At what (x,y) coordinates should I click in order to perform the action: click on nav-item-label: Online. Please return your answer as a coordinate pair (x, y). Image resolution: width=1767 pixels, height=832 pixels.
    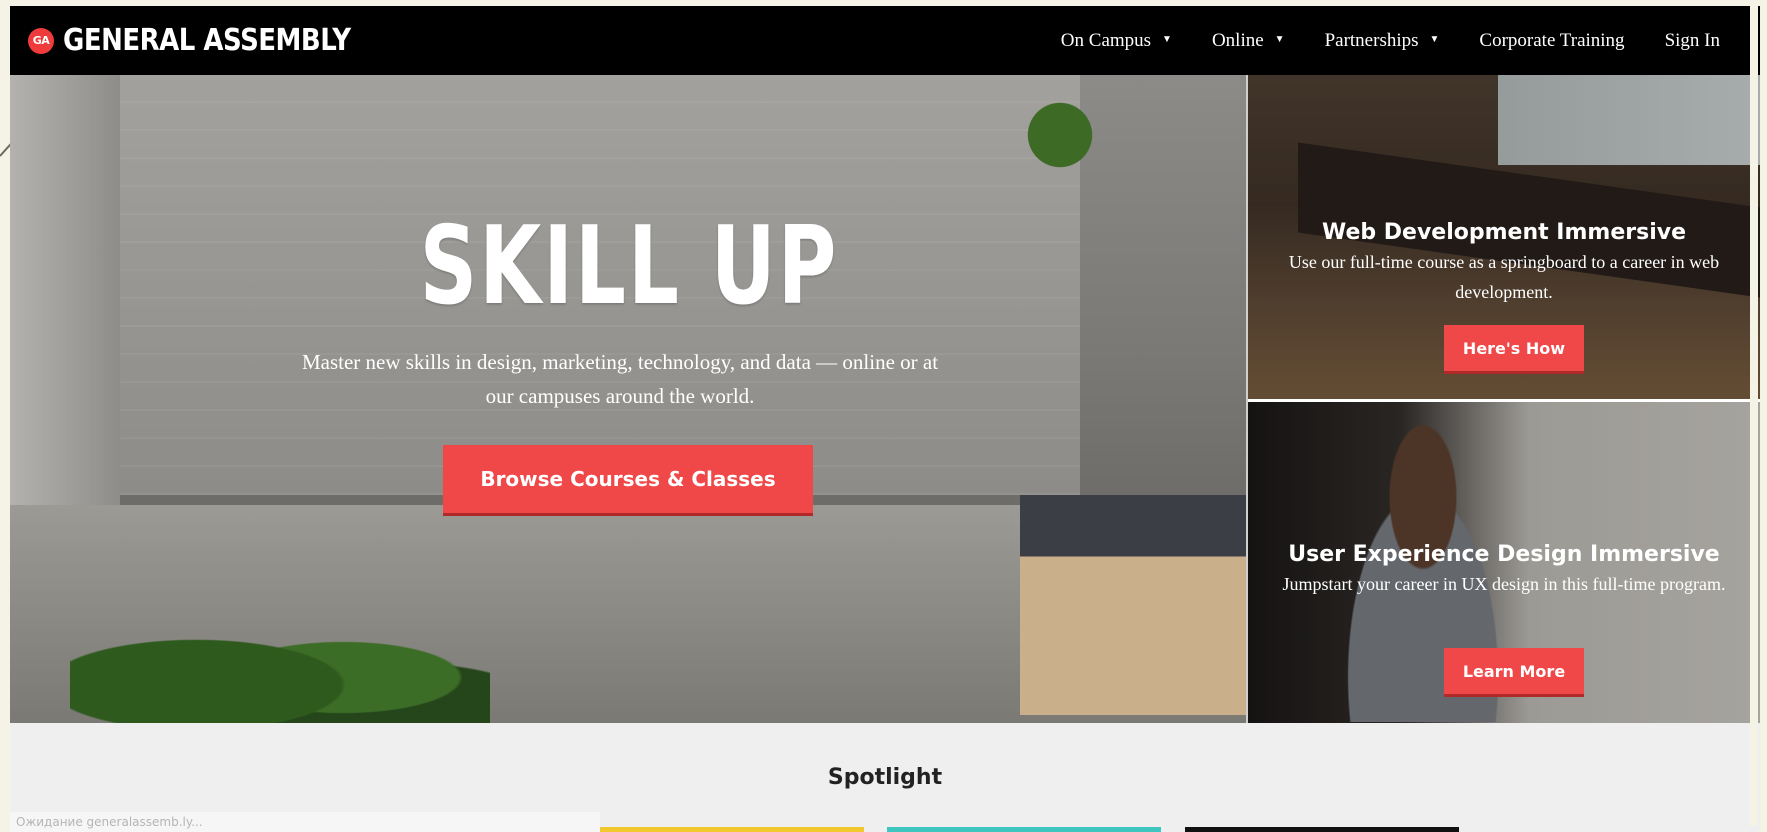
    Looking at the image, I should click on (1237, 40).